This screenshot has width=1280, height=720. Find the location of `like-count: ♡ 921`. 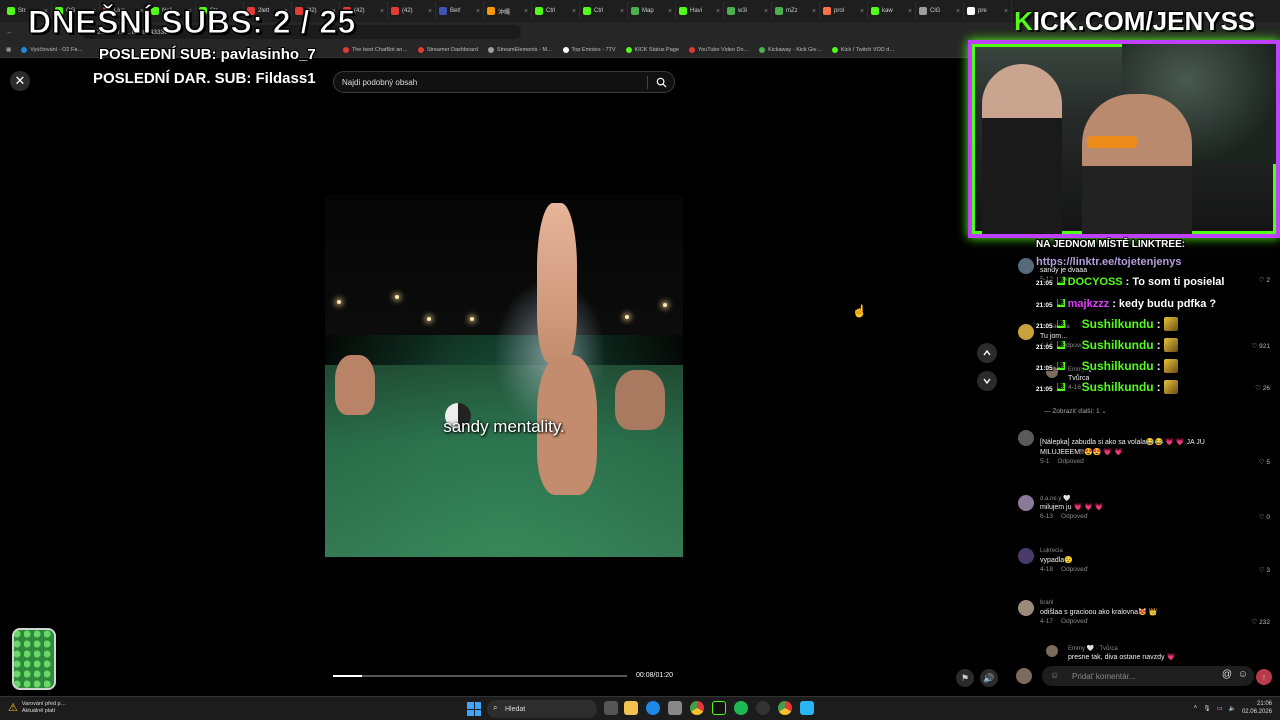

like-count: ♡ 921 is located at coordinates (1261, 346).